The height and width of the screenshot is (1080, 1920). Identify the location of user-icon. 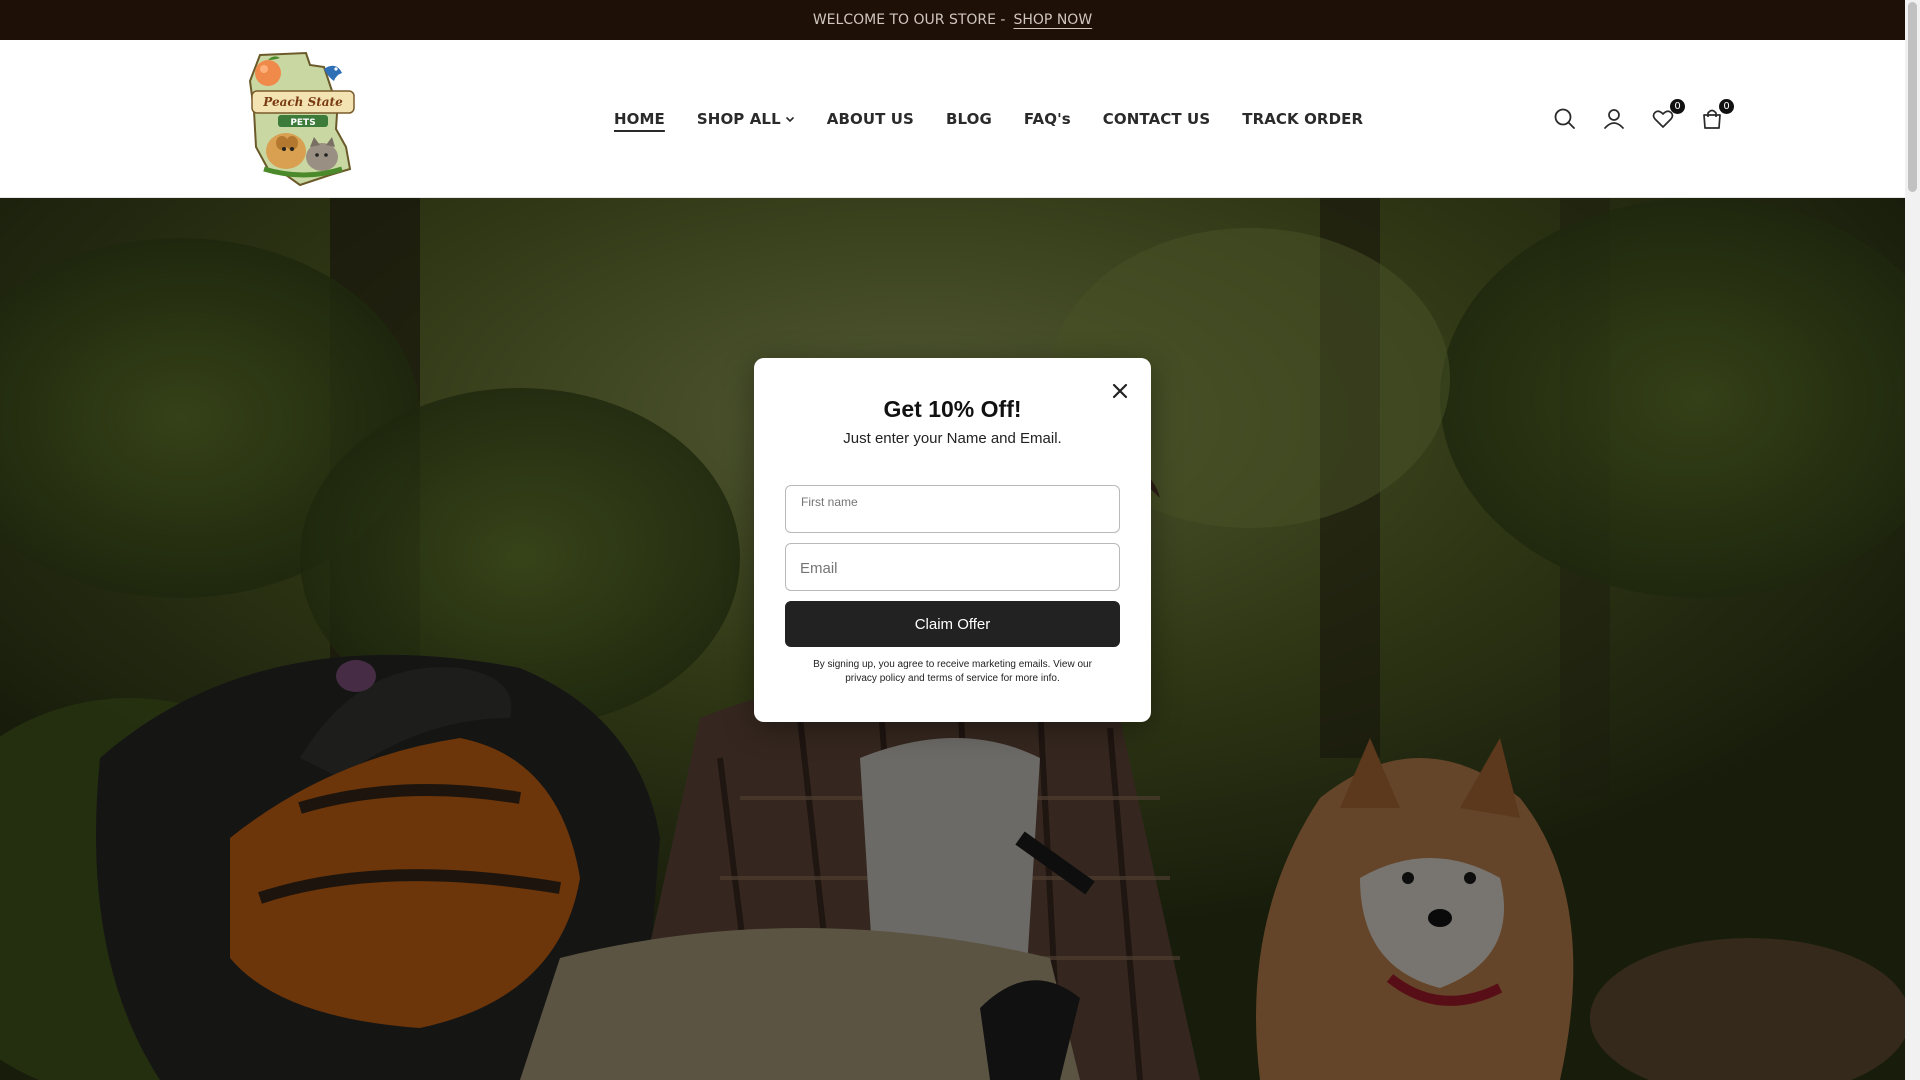
(1614, 119).